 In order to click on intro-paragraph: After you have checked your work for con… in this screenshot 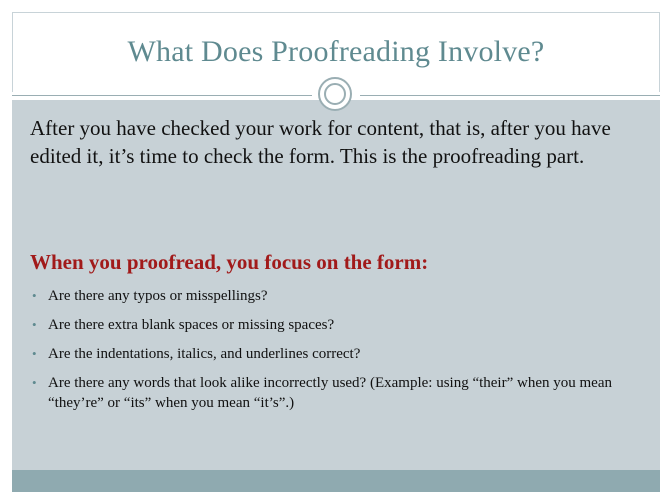, I will do `click(320, 142)`.